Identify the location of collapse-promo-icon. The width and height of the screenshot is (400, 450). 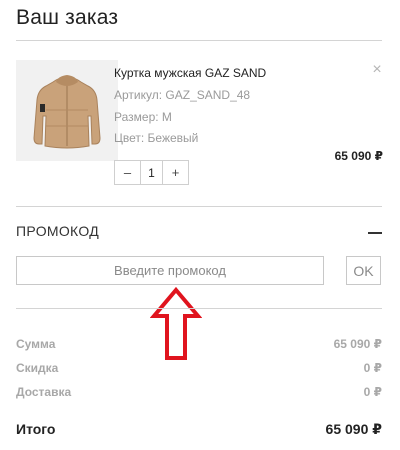
(375, 233).